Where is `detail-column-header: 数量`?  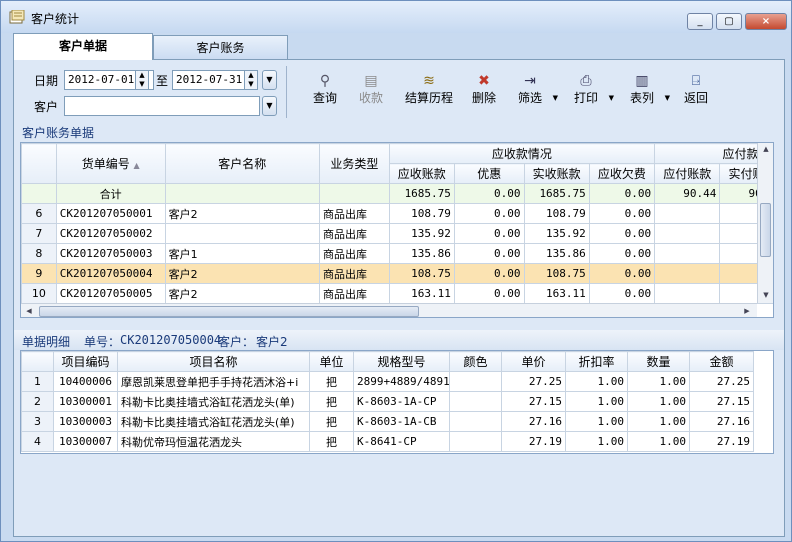 detail-column-header: 数量 is located at coordinates (658, 361).